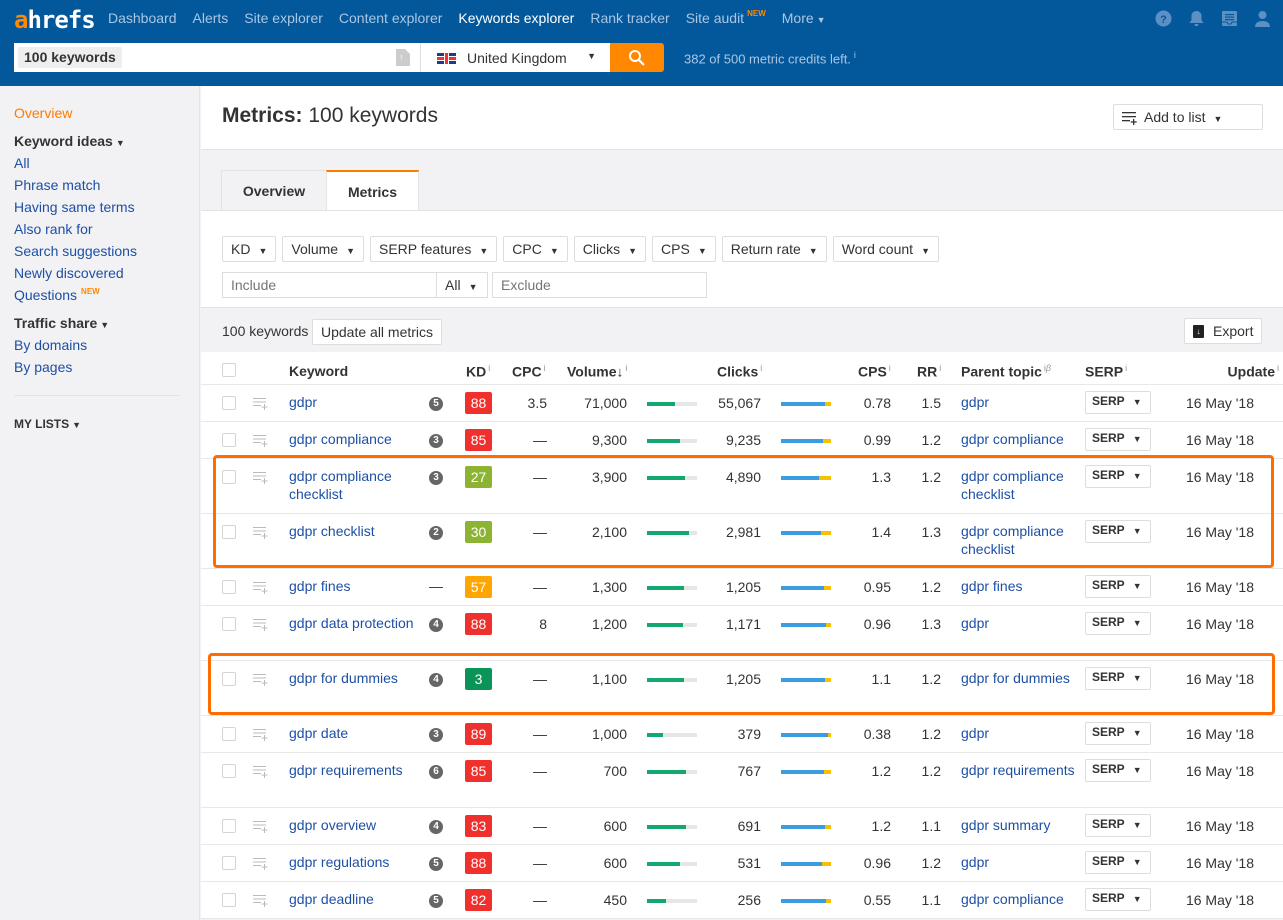 This screenshot has width=1283, height=920. I want to click on filter-clicks: Clicks ▼, so click(610, 249).